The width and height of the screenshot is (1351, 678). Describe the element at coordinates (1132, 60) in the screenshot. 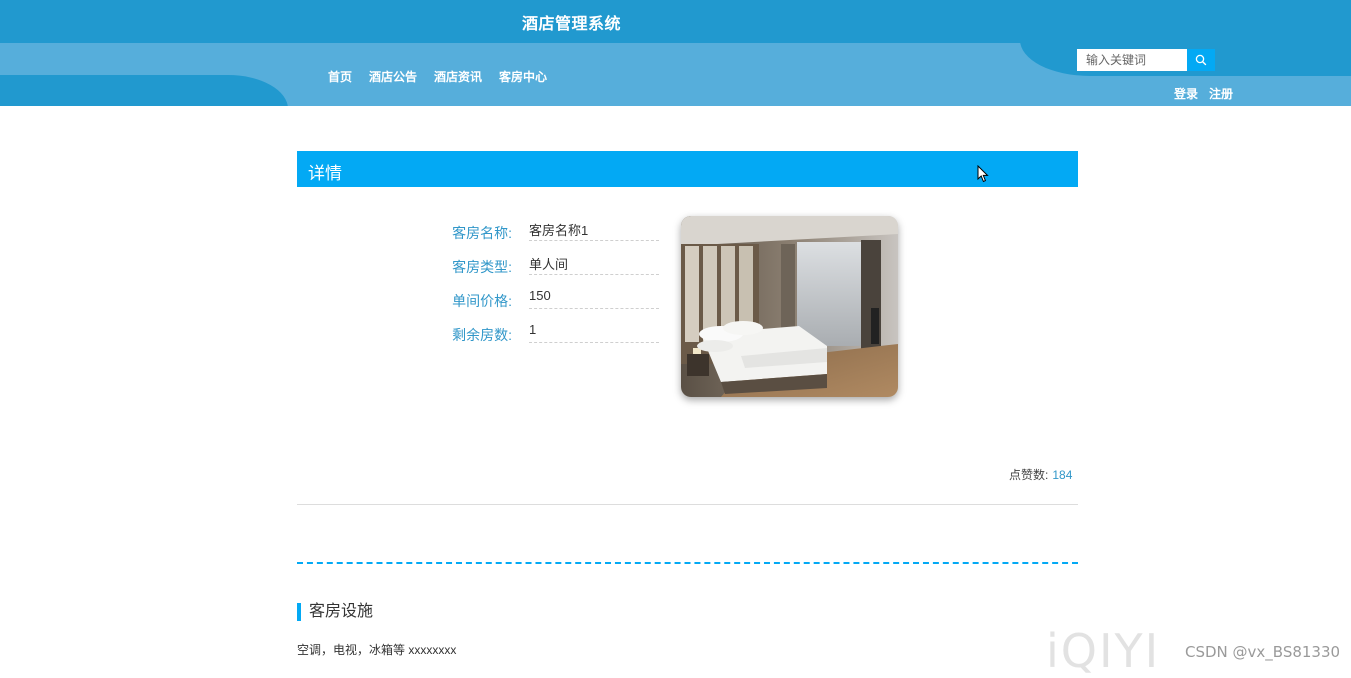

I see `search-input` at that location.